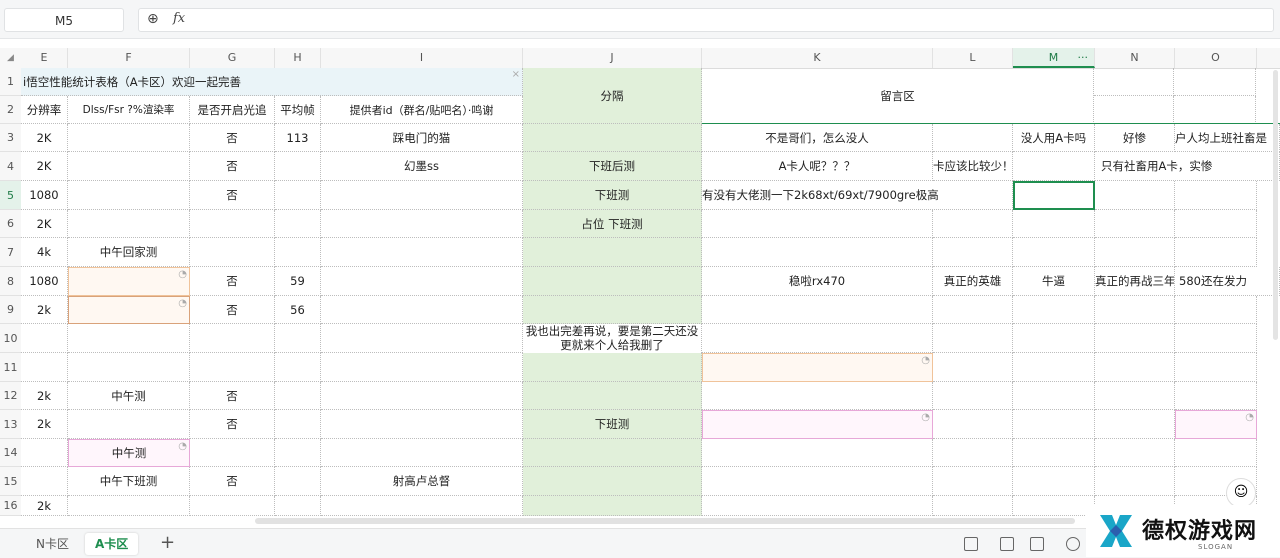  I want to click on commented-cell: 中午测 ◔, so click(129, 453).